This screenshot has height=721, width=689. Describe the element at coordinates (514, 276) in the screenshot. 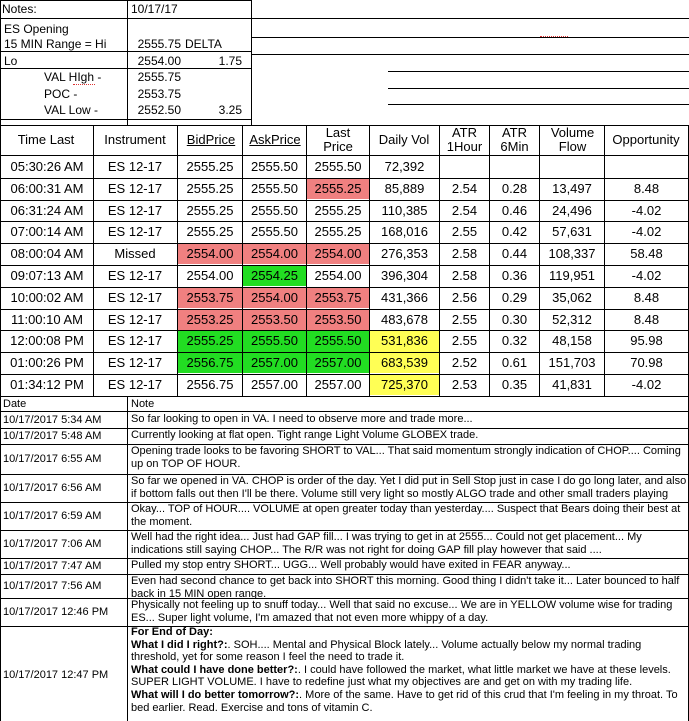

I see `table-cell-atr6: 0.36` at that location.